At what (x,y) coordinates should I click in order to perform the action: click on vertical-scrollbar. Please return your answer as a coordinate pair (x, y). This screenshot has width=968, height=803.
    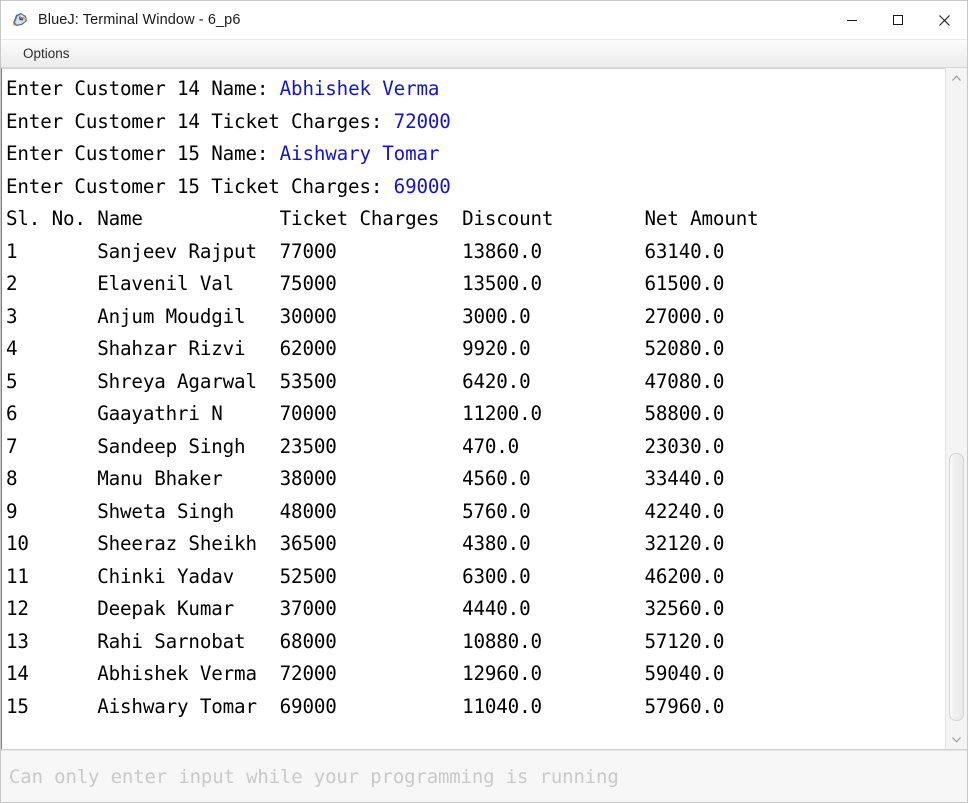
    Looking at the image, I should click on (956, 408).